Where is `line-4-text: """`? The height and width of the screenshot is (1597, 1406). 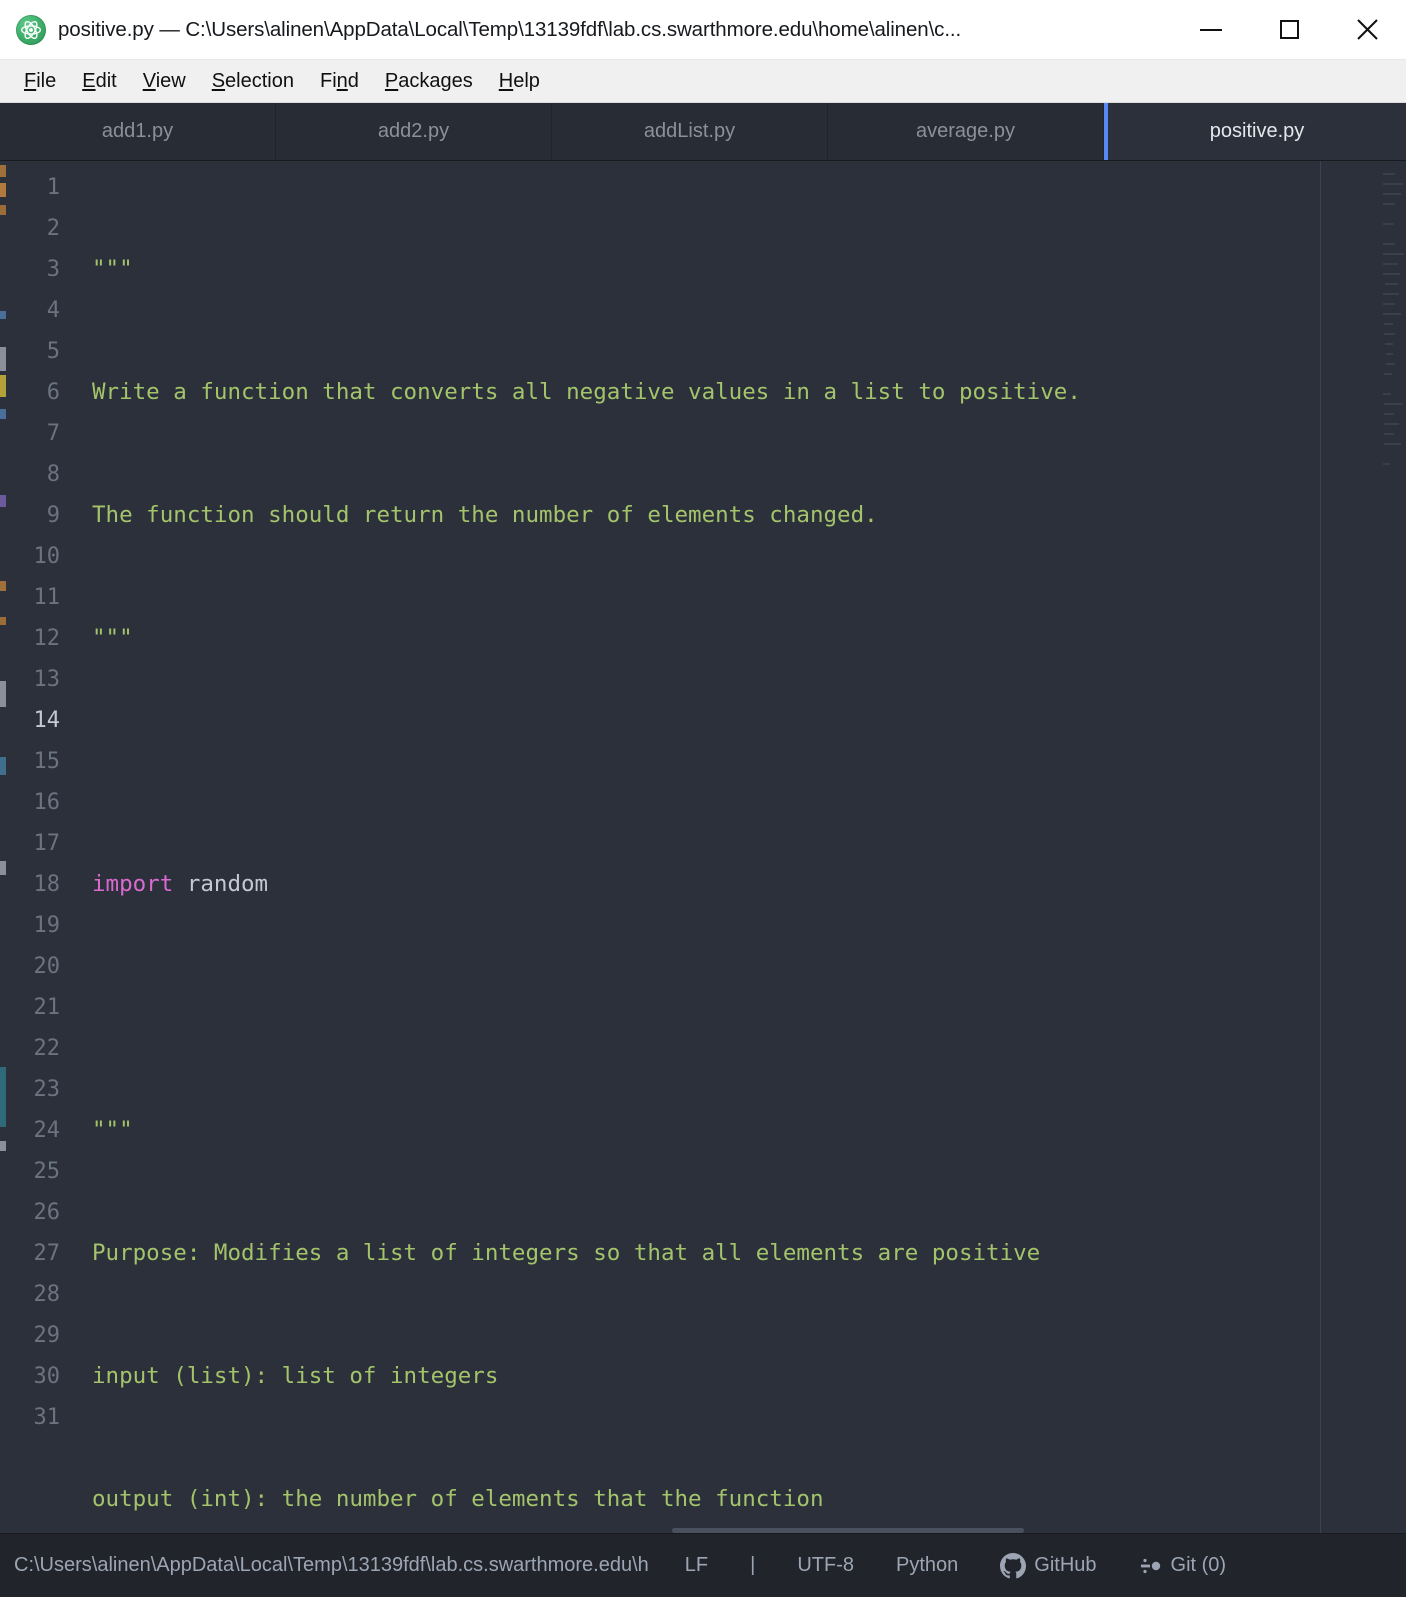
line-4-text: """ is located at coordinates (112, 638).